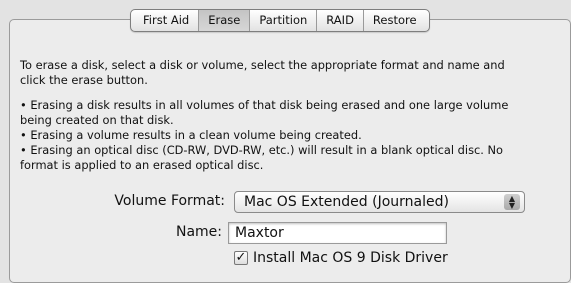  What do you see at coordinates (395, 20) in the screenshot?
I see `tab-restore: Restore` at bounding box center [395, 20].